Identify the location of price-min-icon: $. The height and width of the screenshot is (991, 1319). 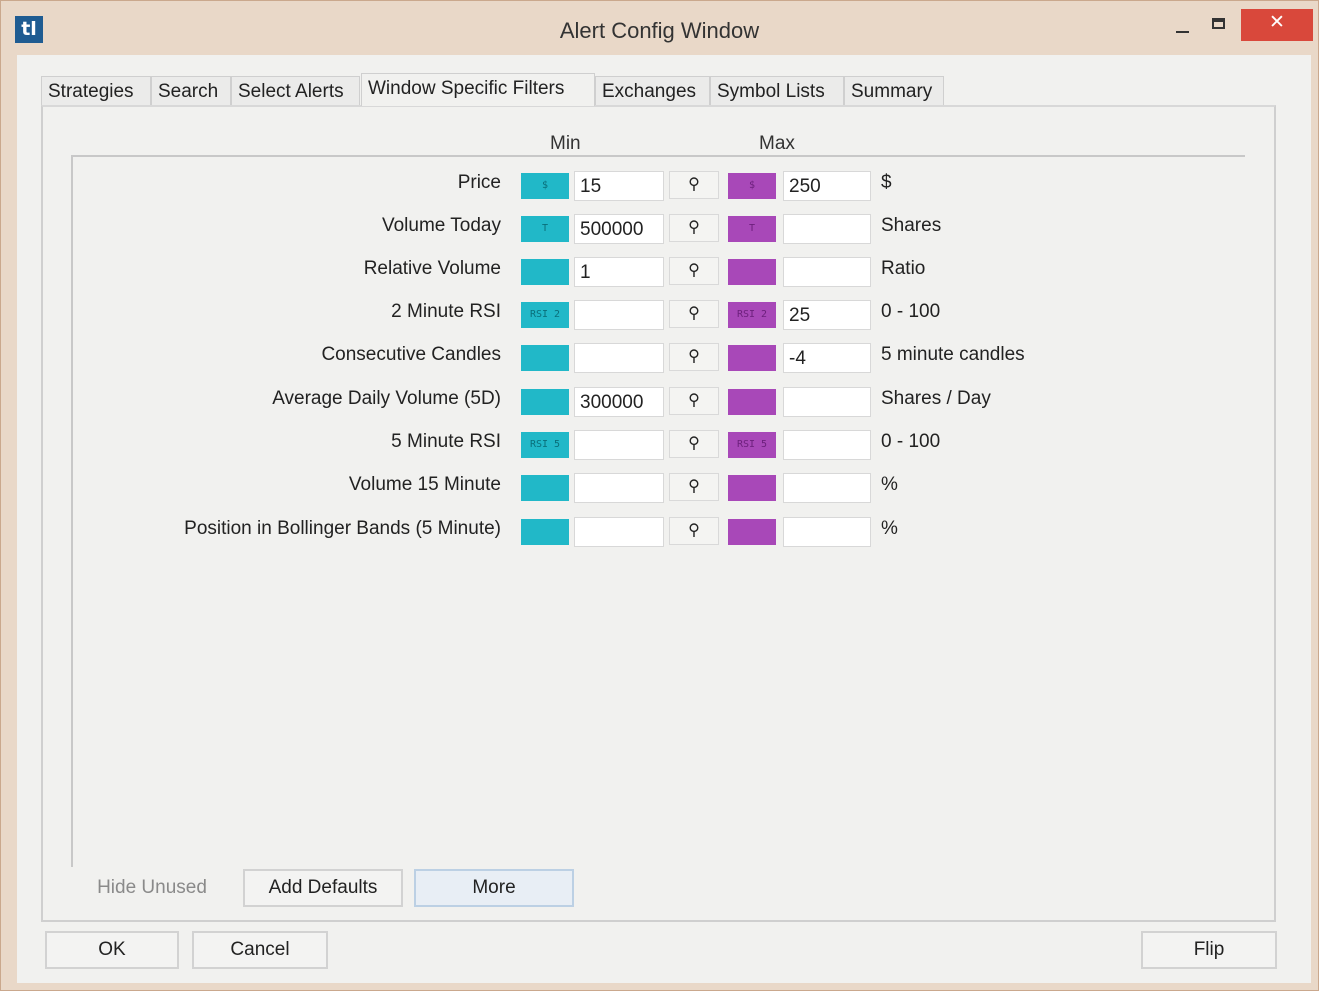
(545, 186).